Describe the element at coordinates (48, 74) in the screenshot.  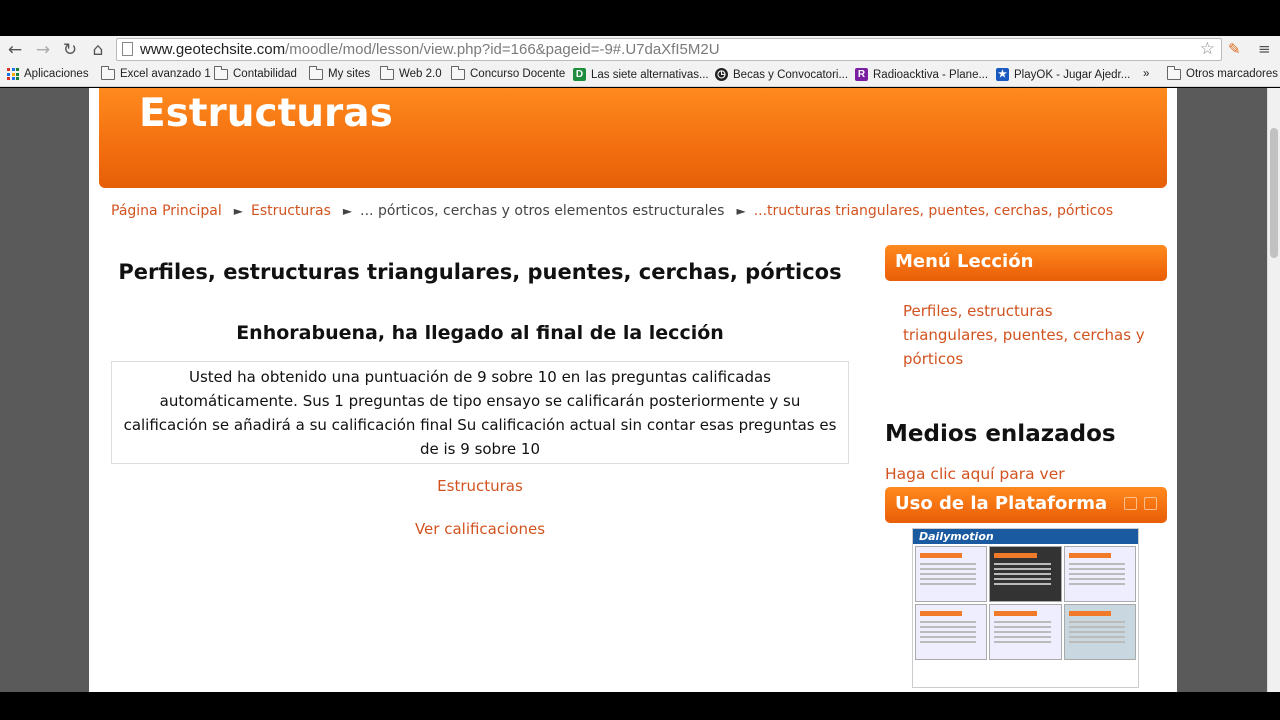
I see `bookmark-aplicaciones: Aplicaciones` at that location.